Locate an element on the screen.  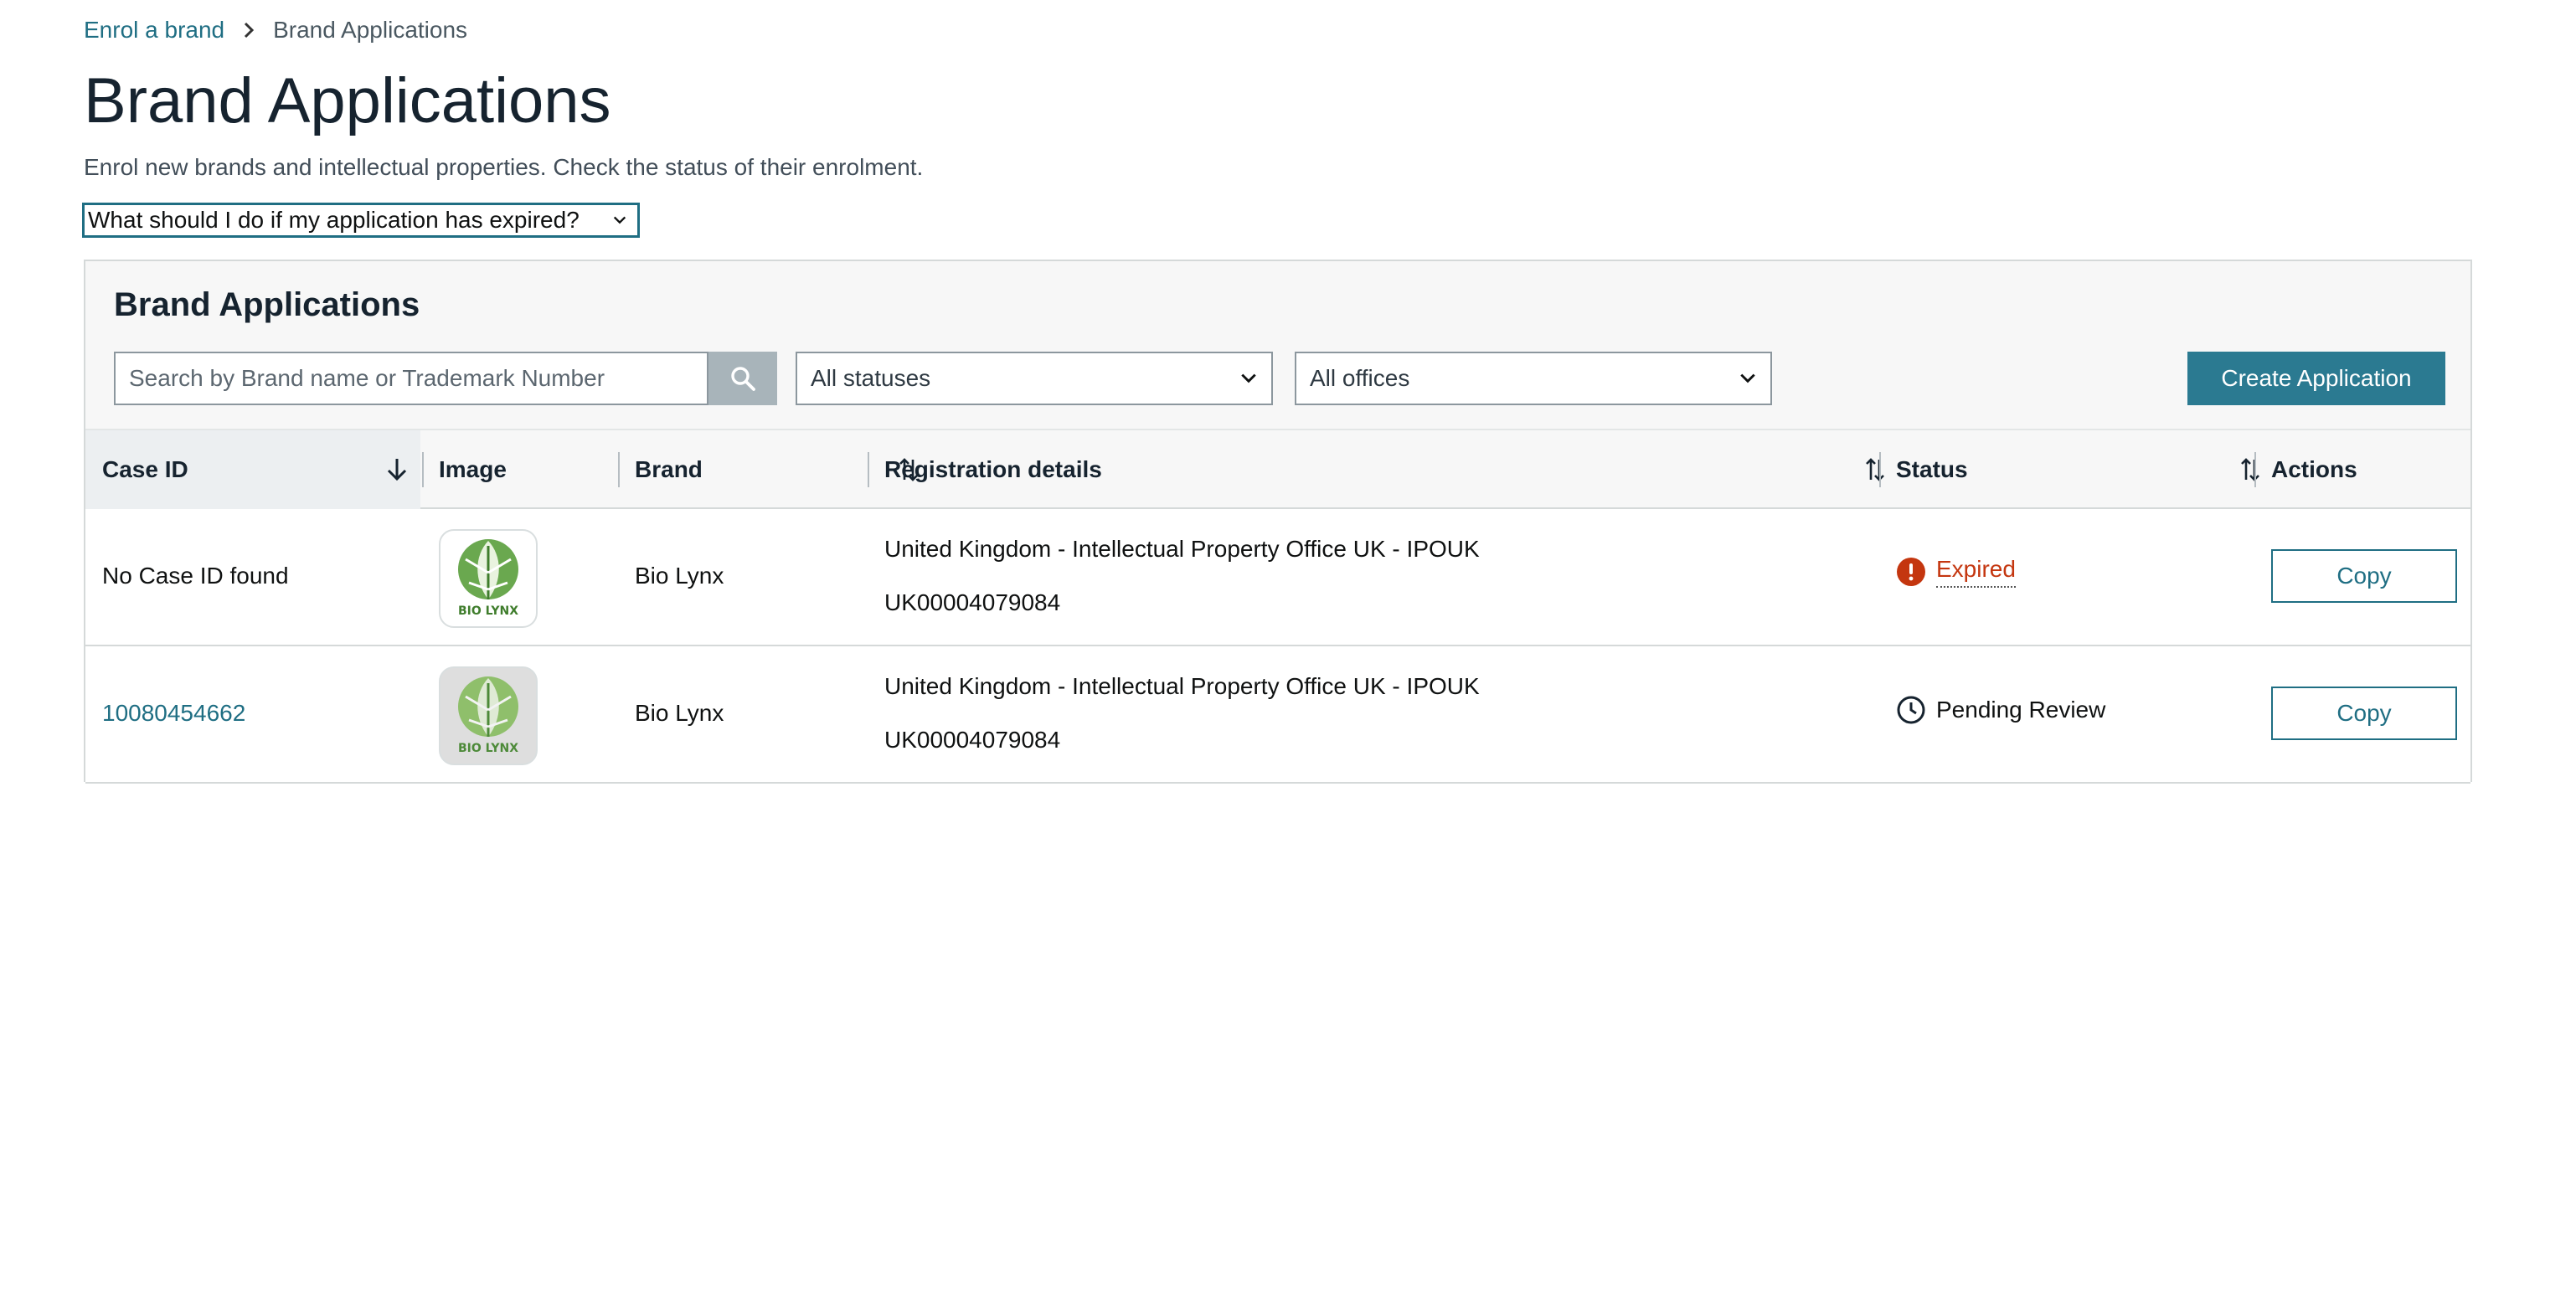
office-filter-select: All offices is located at coordinates (1533, 378).